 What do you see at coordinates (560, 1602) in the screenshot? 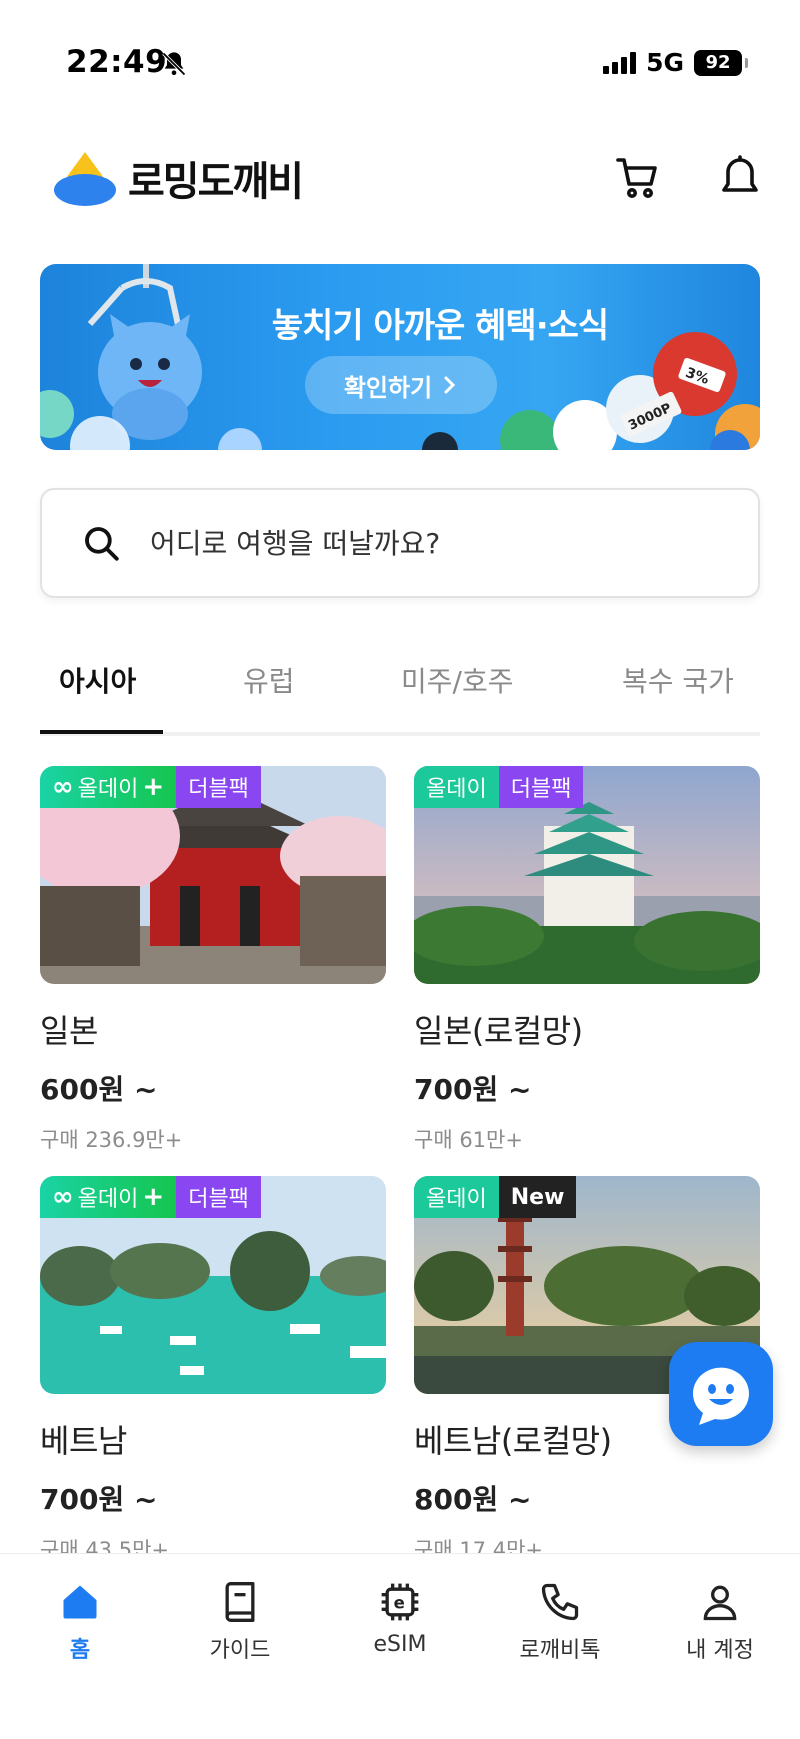
I see `phone-icon` at bounding box center [560, 1602].